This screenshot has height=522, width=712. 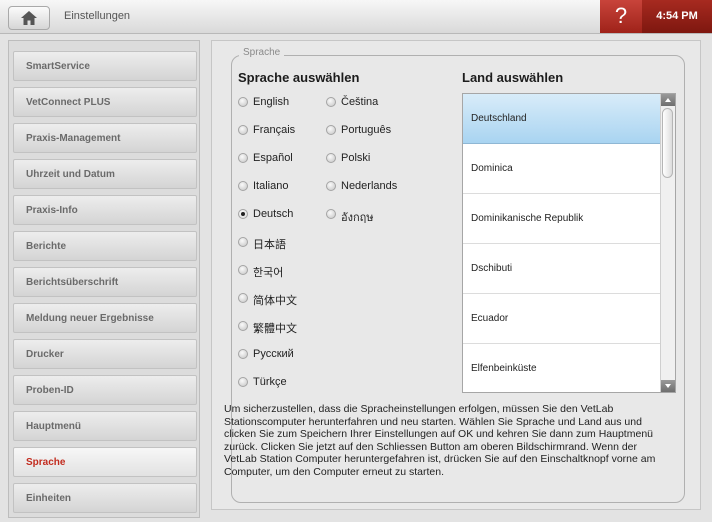 I want to click on home-button, so click(x=29, y=18).